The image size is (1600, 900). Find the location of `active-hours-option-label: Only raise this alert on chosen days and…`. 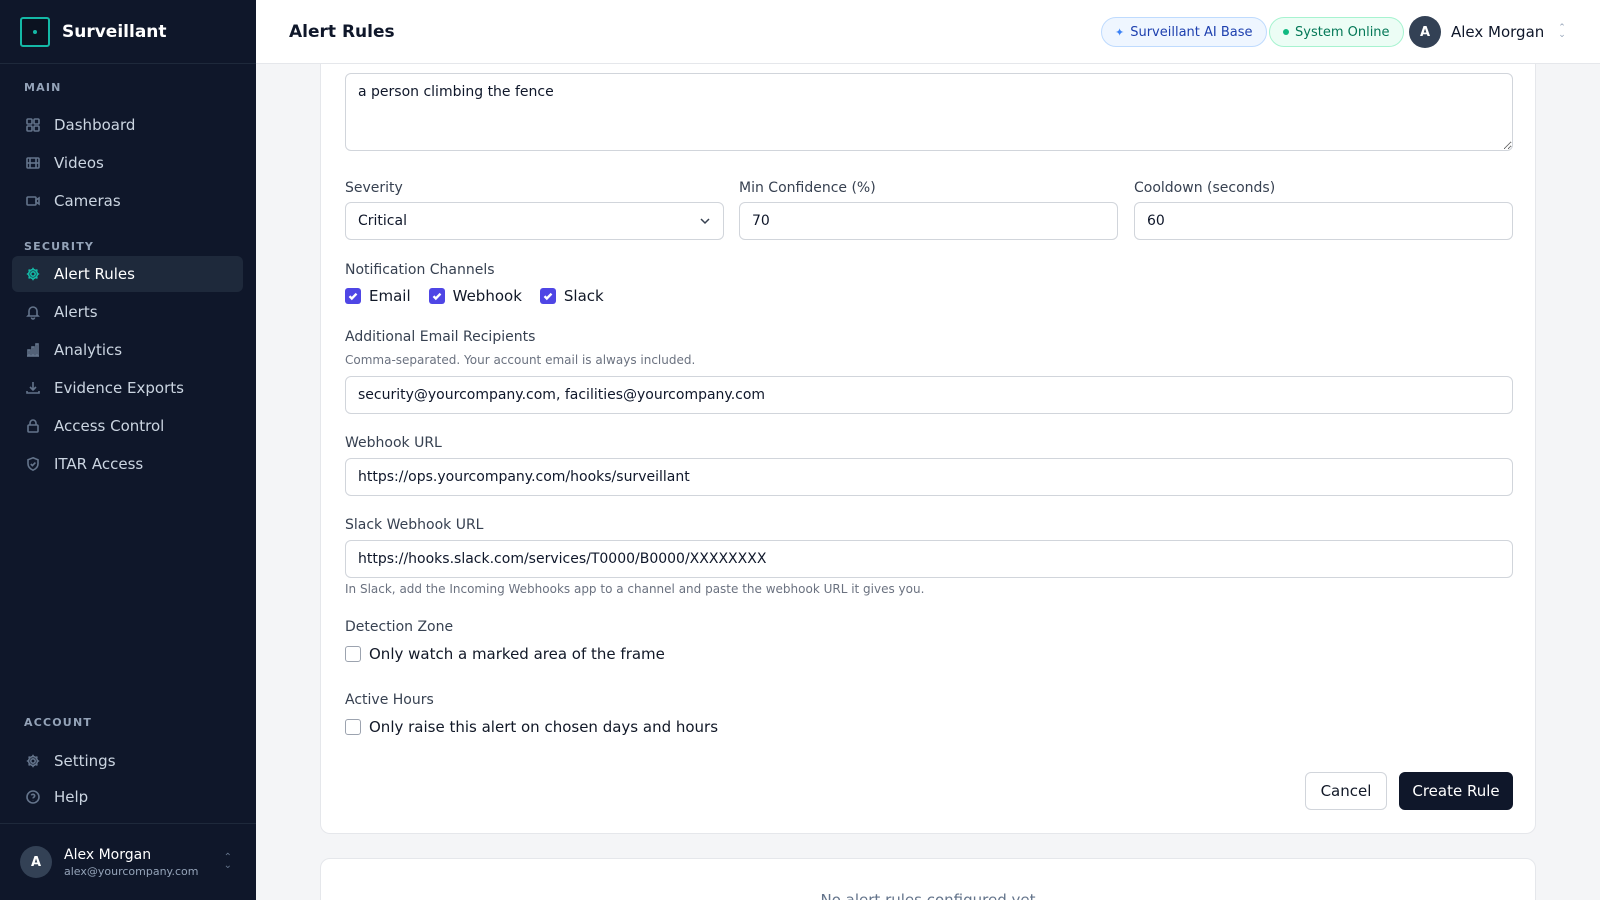

active-hours-option-label: Only raise this alert on chosen days and… is located at coordinates (544, 727).